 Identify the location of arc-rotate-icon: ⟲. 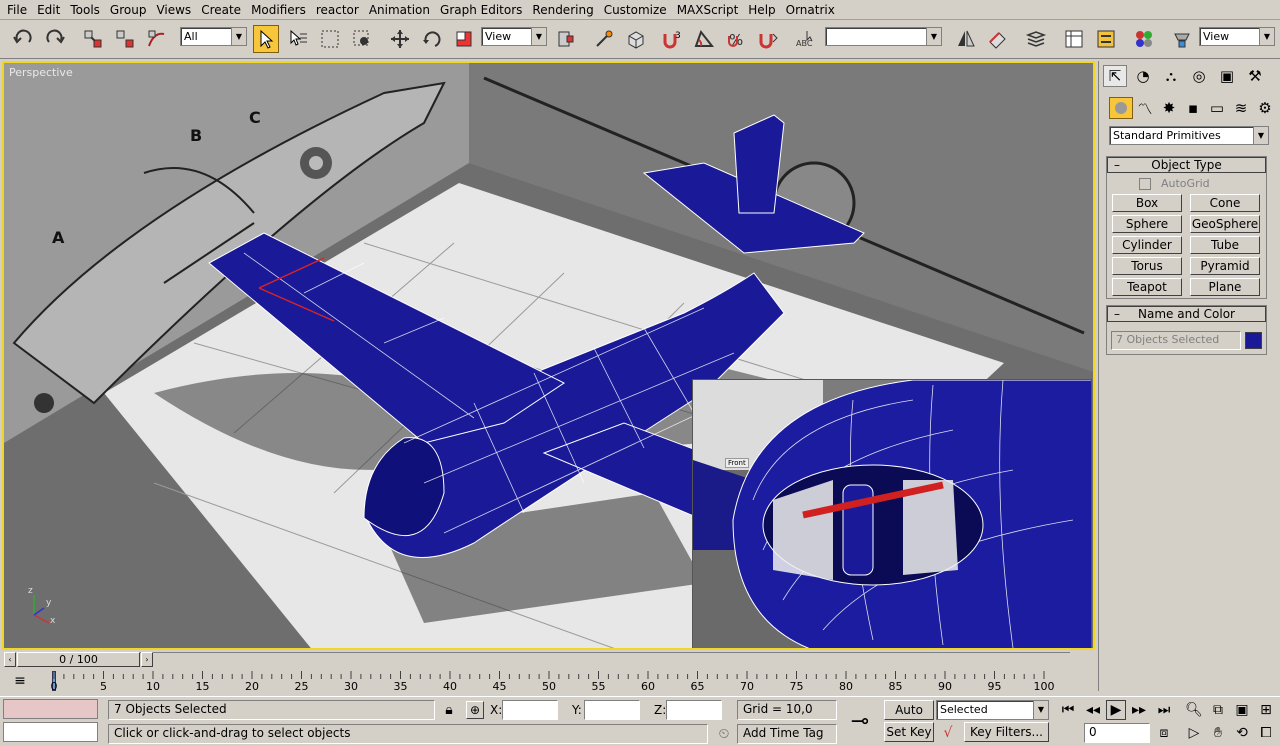
(1242, 733).